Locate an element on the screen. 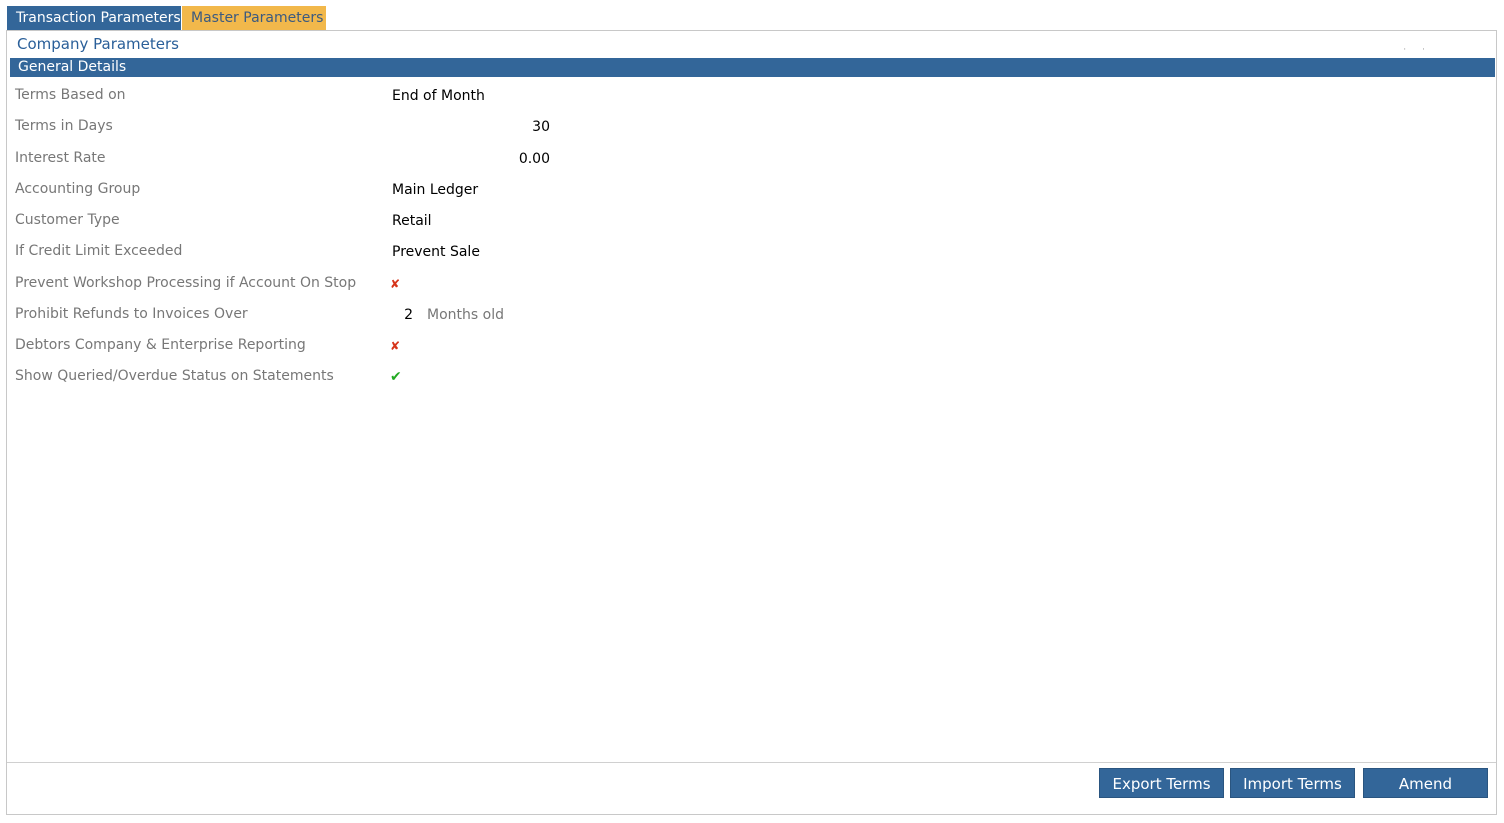  field-value: 0.00 is located at coordinates (534, 159).